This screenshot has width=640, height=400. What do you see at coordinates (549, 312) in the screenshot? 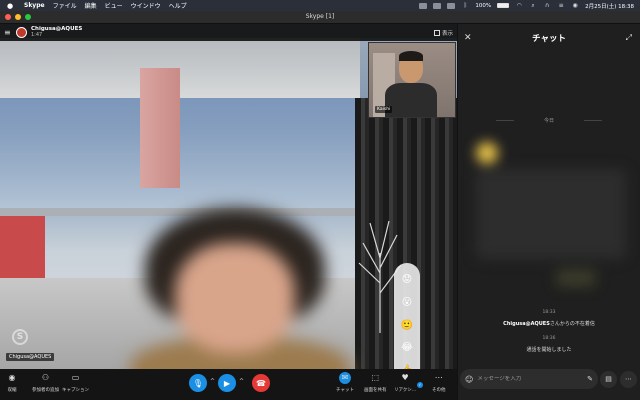
I see `message-time: 18:33` at bounding box center [549, 312].